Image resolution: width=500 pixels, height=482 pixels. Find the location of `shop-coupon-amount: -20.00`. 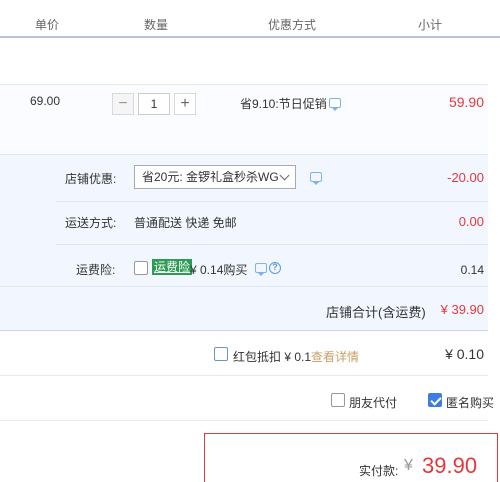

shop-coupon-amount: -20.00 is located at coordinates (465, 177).